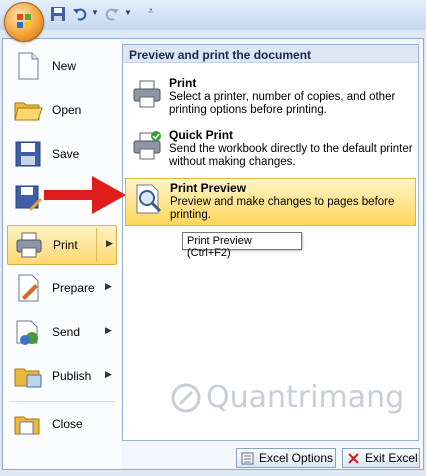  Describe the element at coordinates (80, 14) in the screenshot. I see `undo-icon` at that location.